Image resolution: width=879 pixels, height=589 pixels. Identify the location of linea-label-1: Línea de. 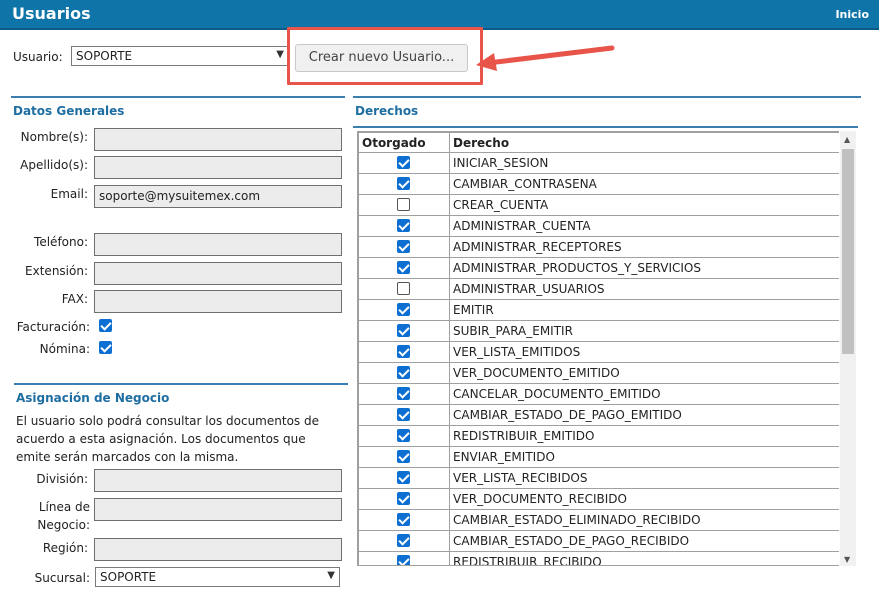
(64, 507).